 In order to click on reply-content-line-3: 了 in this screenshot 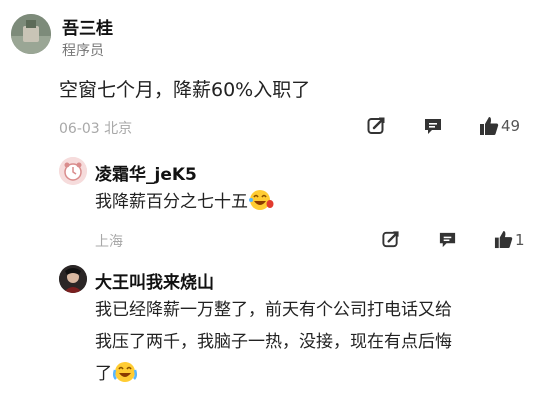, I will do `click(116, 374)`.